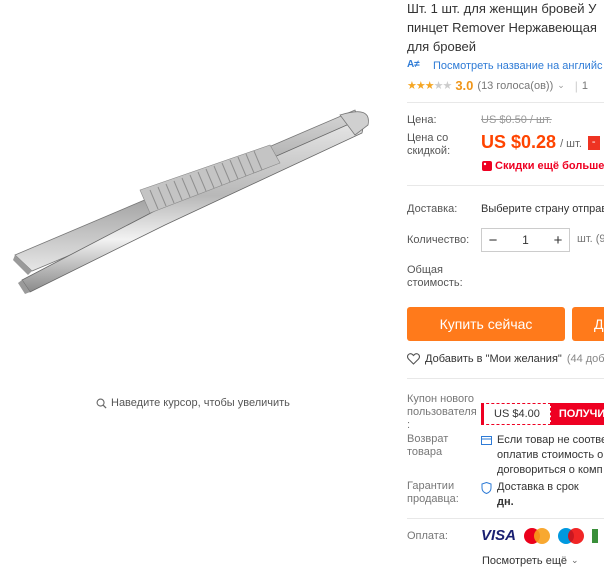  I want to click on delivery-row: Доставка: Выберите страну отправ, so click(505, 209).